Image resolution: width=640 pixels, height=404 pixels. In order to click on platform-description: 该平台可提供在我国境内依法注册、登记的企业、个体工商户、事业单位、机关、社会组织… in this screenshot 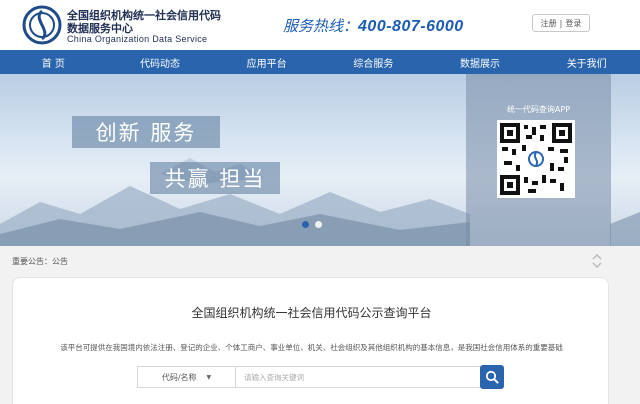, I will do `click(311, 347)`.